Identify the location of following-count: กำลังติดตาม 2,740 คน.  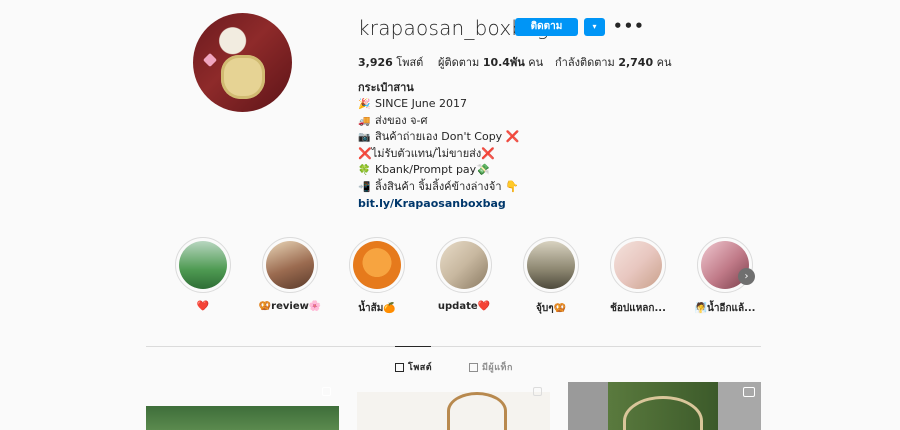
(613, 62).